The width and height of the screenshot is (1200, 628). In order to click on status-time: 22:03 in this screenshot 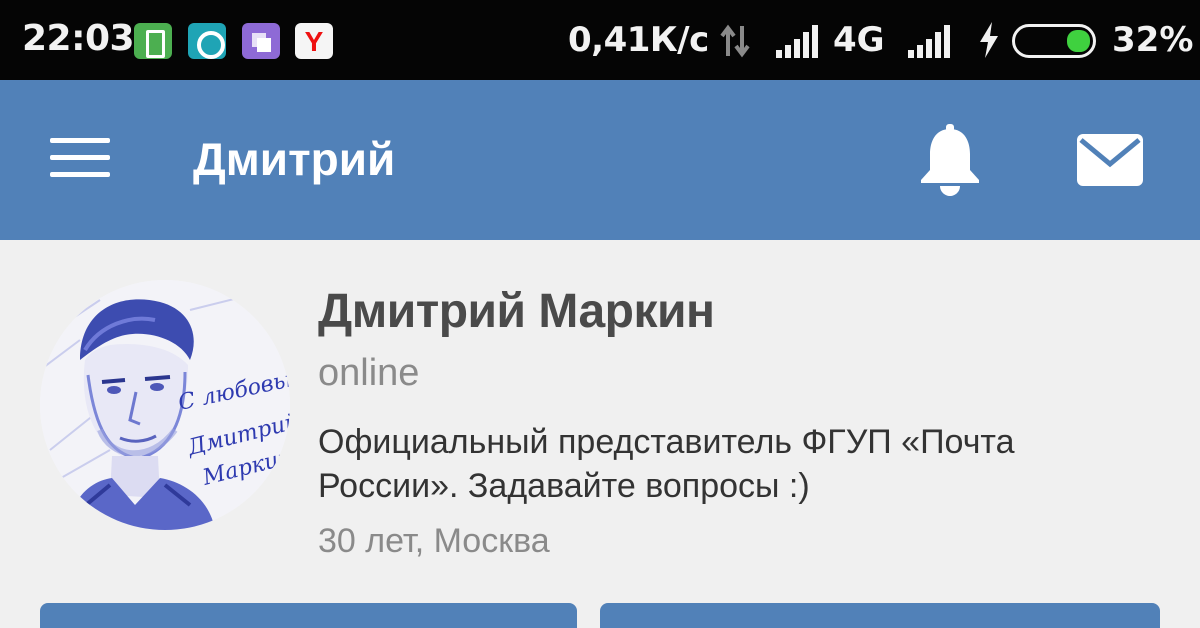, I will do `click(78, 38)`.